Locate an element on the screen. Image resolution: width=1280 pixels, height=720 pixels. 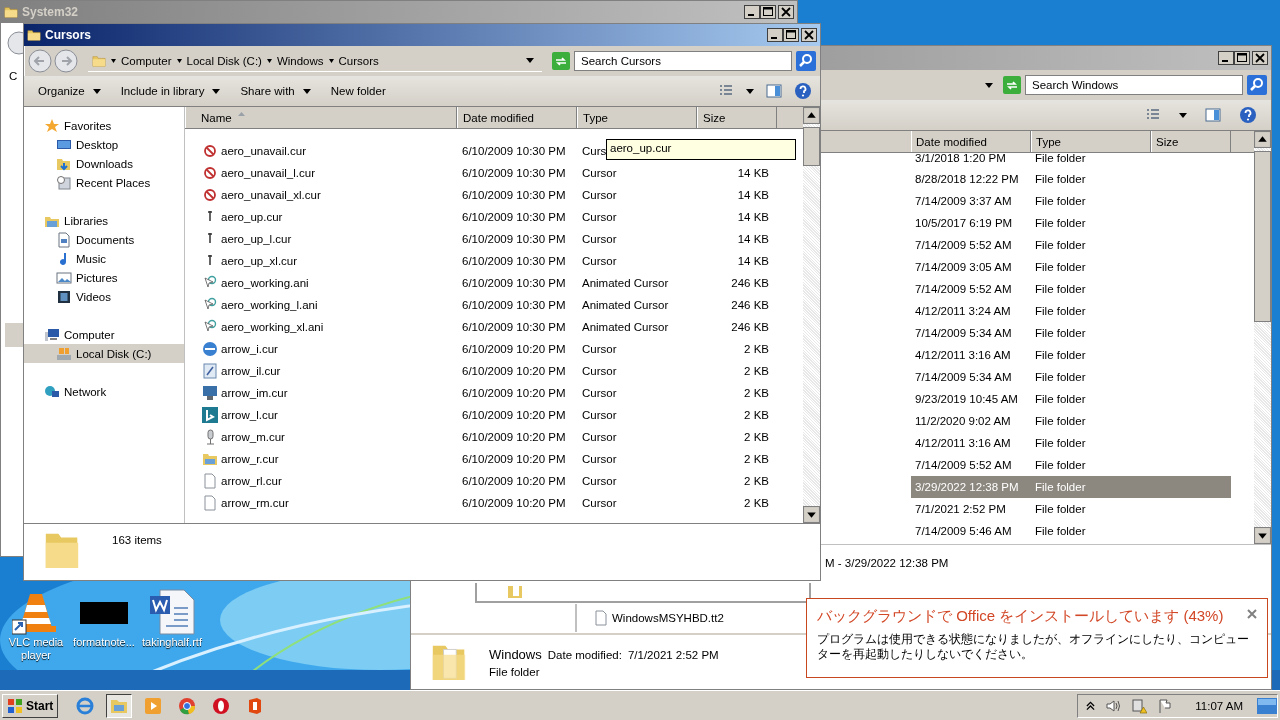
file-name: arrow_im.cur is located at coordinates (254, 393).